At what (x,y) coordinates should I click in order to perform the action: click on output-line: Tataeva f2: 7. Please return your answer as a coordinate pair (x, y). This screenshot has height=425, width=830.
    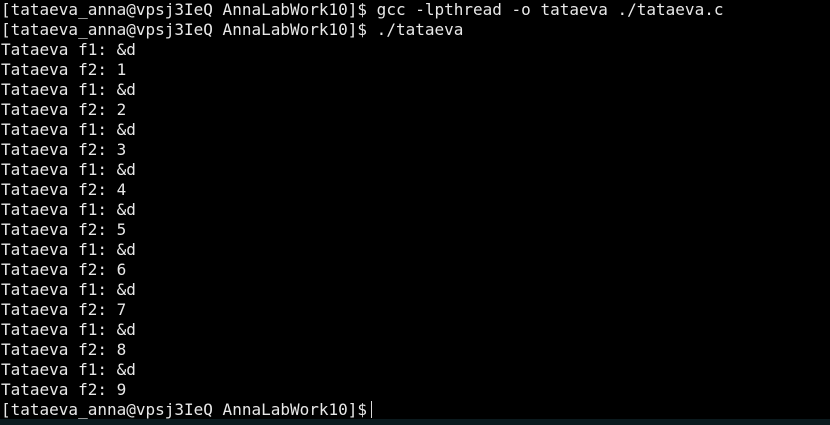
    Looking at the image, I should click on (64, 309).